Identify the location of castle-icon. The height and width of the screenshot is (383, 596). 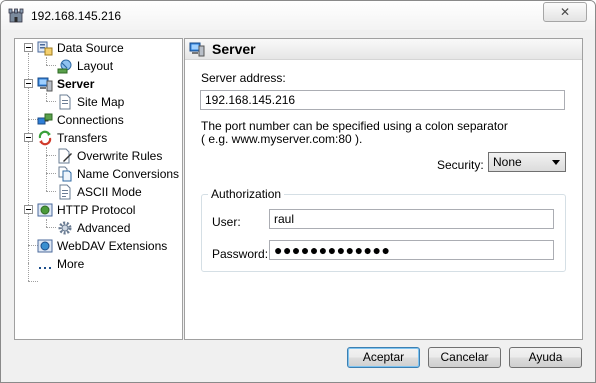
(16, 15).